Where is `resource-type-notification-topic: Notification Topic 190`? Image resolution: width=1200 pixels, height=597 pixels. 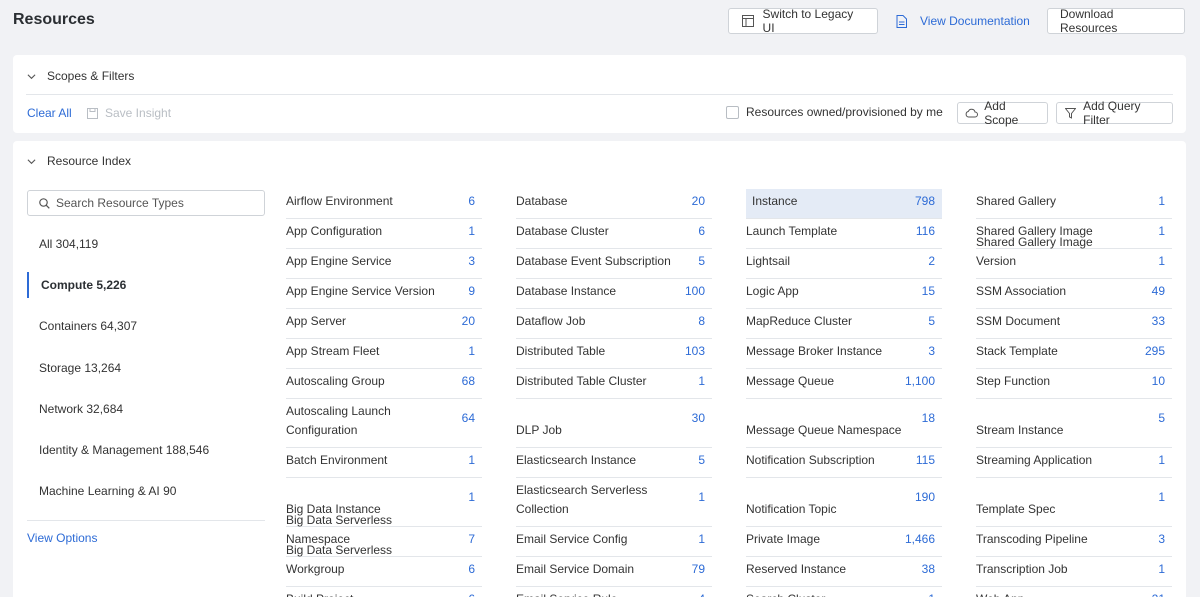
resource-type-notification-topic: Notification Topic 190 is located at coordinates (844, 502).